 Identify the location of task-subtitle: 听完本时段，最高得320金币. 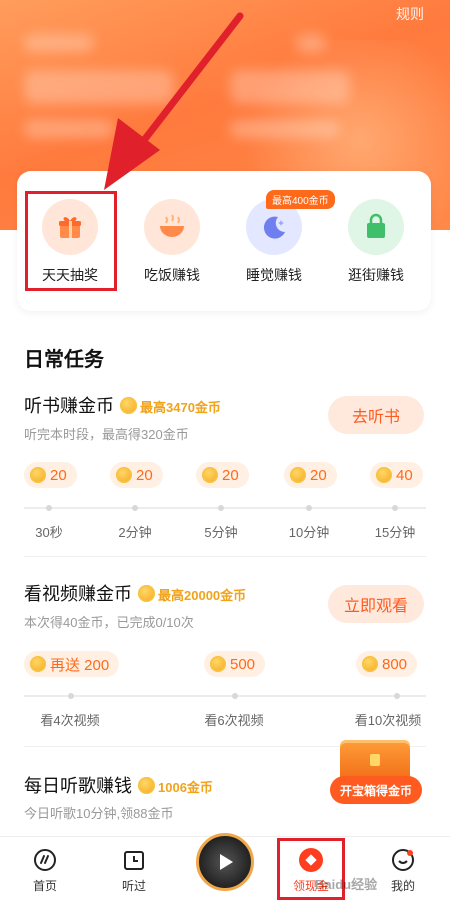
(106, 434).